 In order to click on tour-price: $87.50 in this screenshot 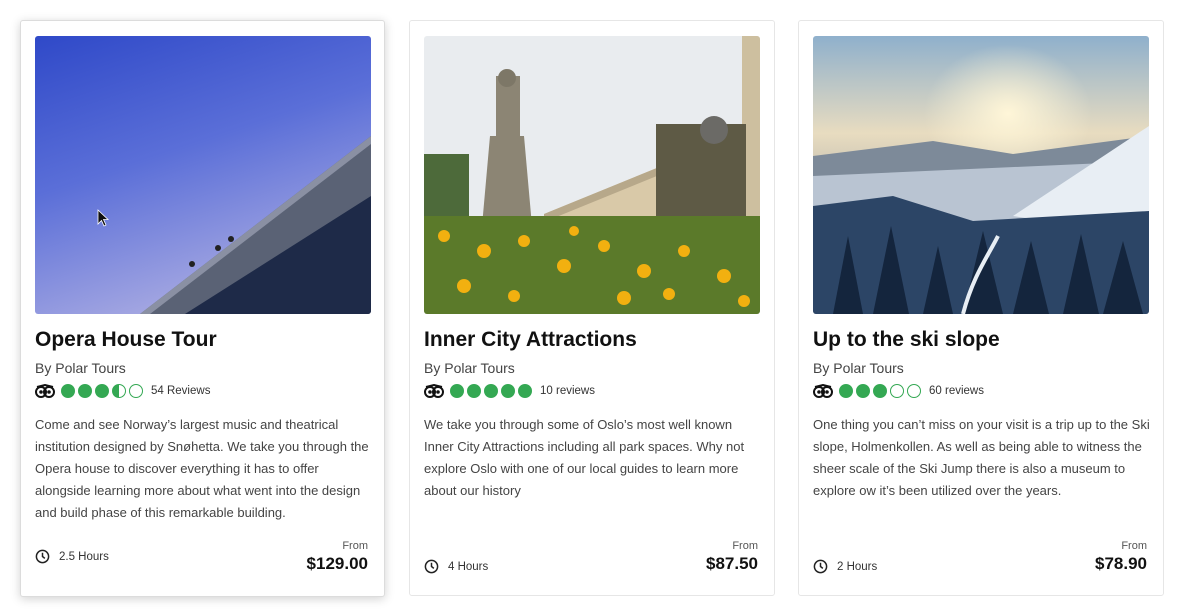, I will do `click(732, 563)`.